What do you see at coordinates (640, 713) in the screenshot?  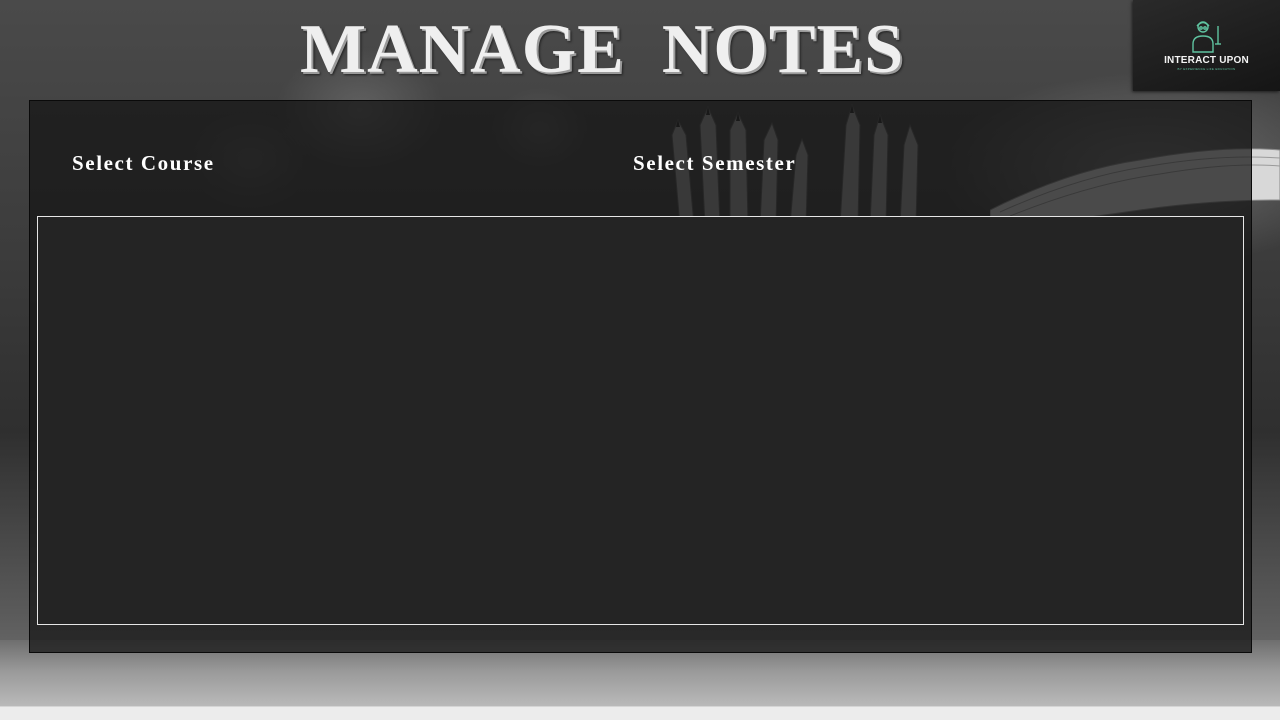 I see `bottom-bar` at bounding box center [640, 713].